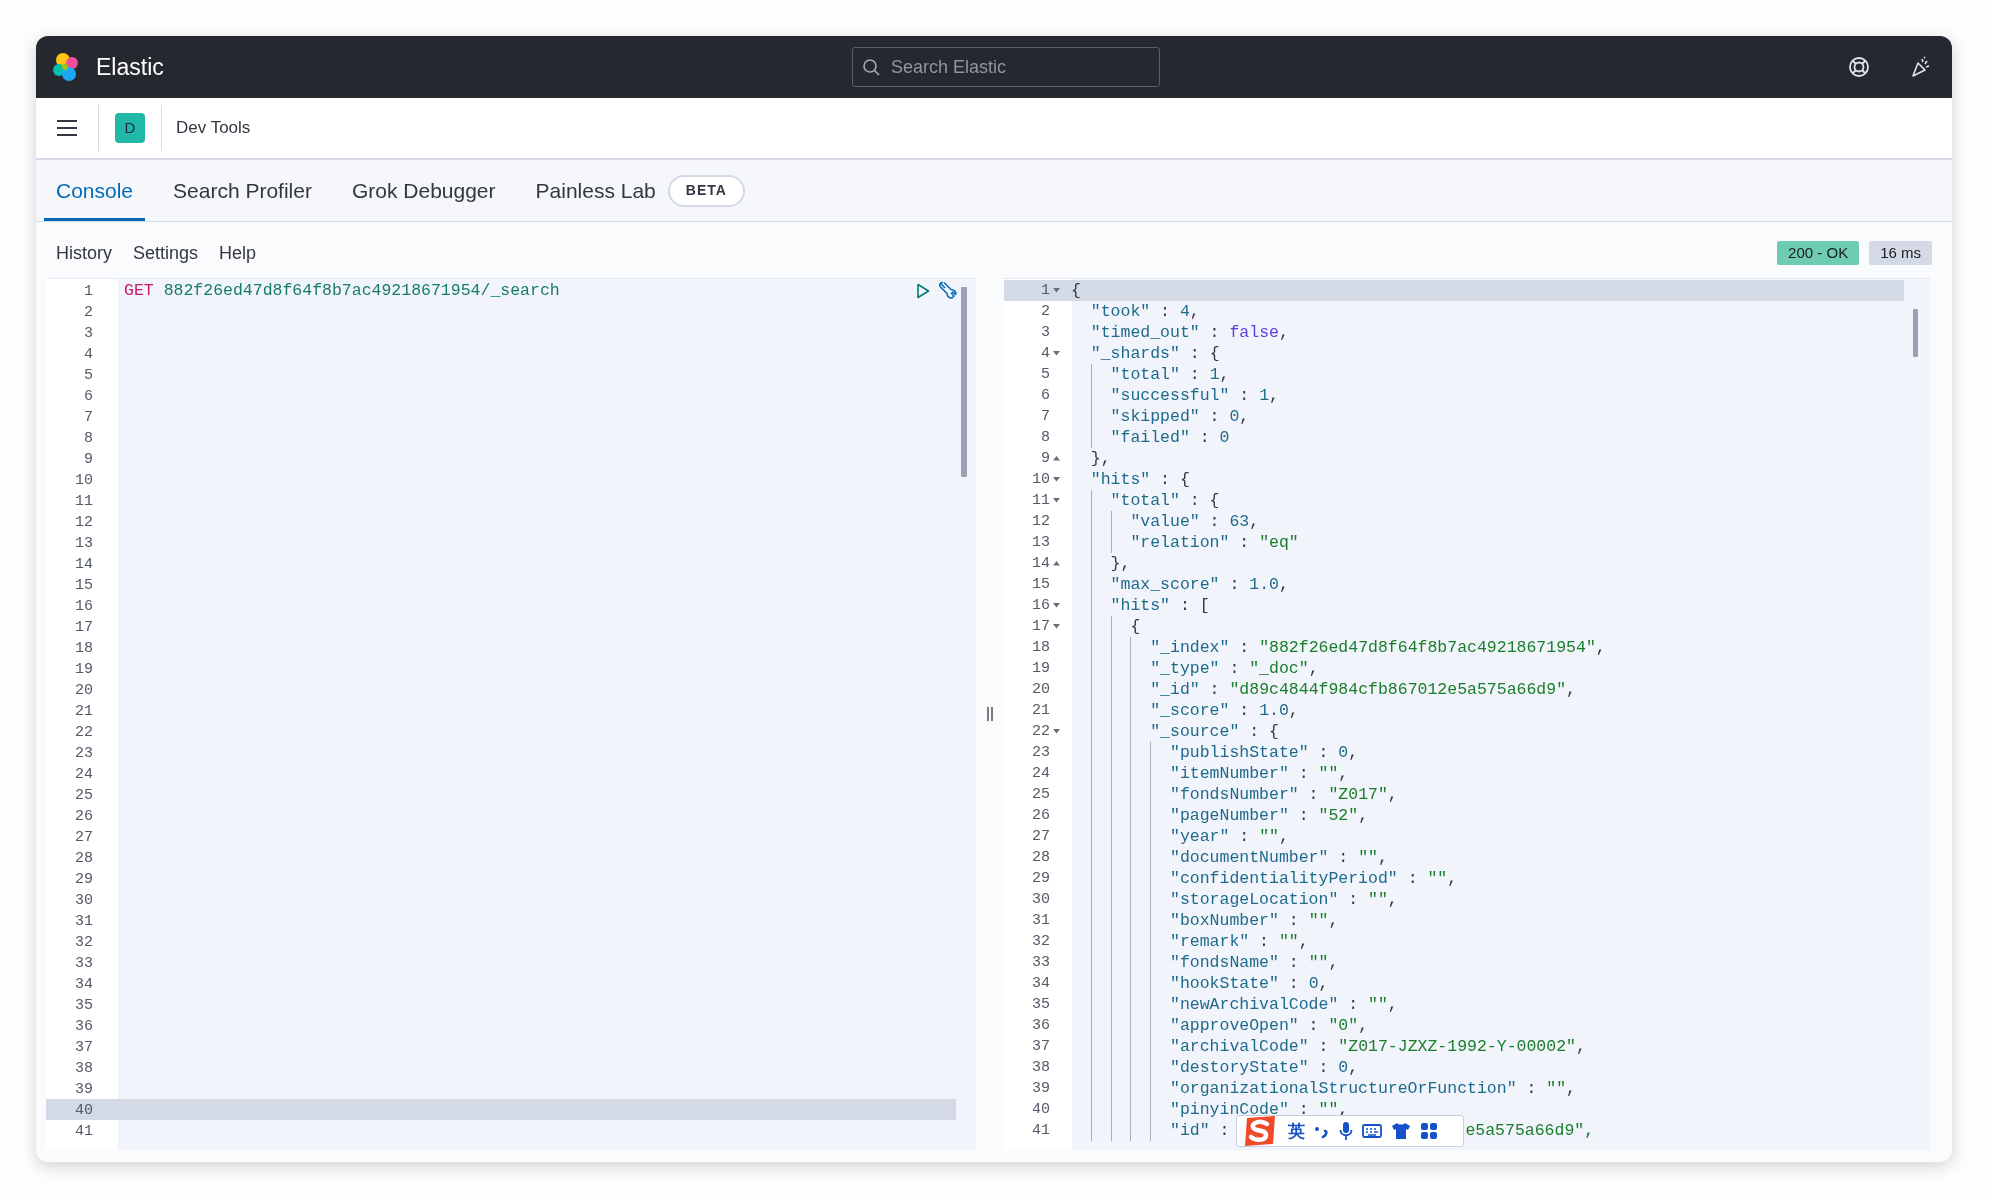  I want to click on tab: Search Profiler, so click(242, 190).